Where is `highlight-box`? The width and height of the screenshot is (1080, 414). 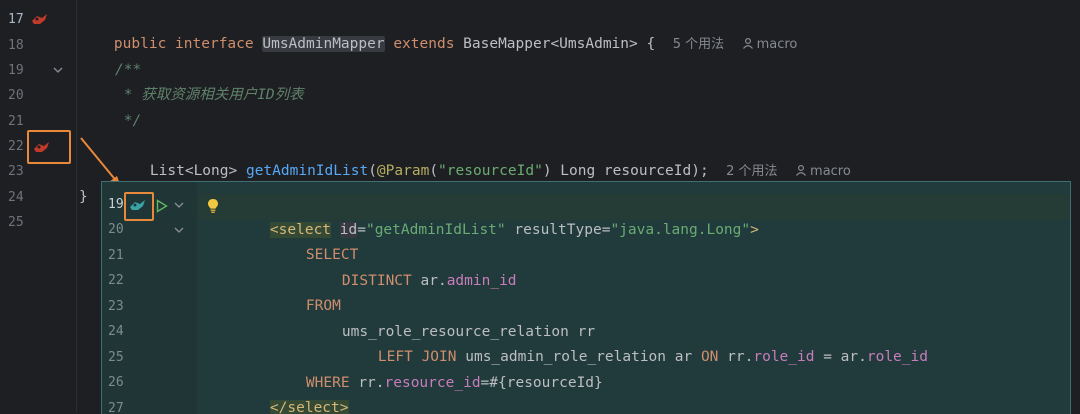
highlight-box is located at coordinates (139, 206).